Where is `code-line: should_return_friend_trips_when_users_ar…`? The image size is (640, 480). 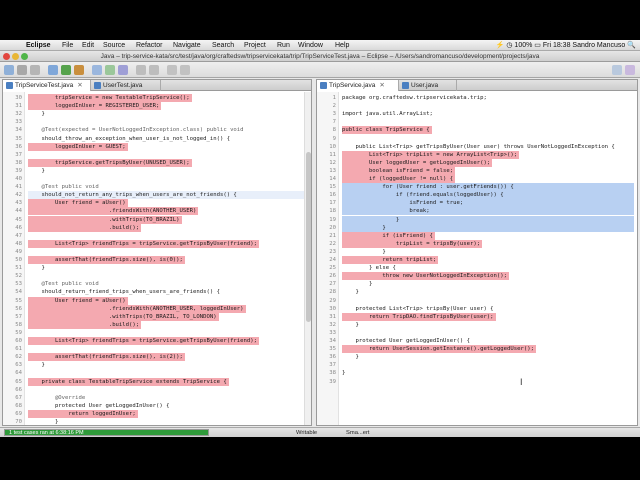
code-line: should_return_friend_trips_when_users_ar… is located at coordinates (124, 292).